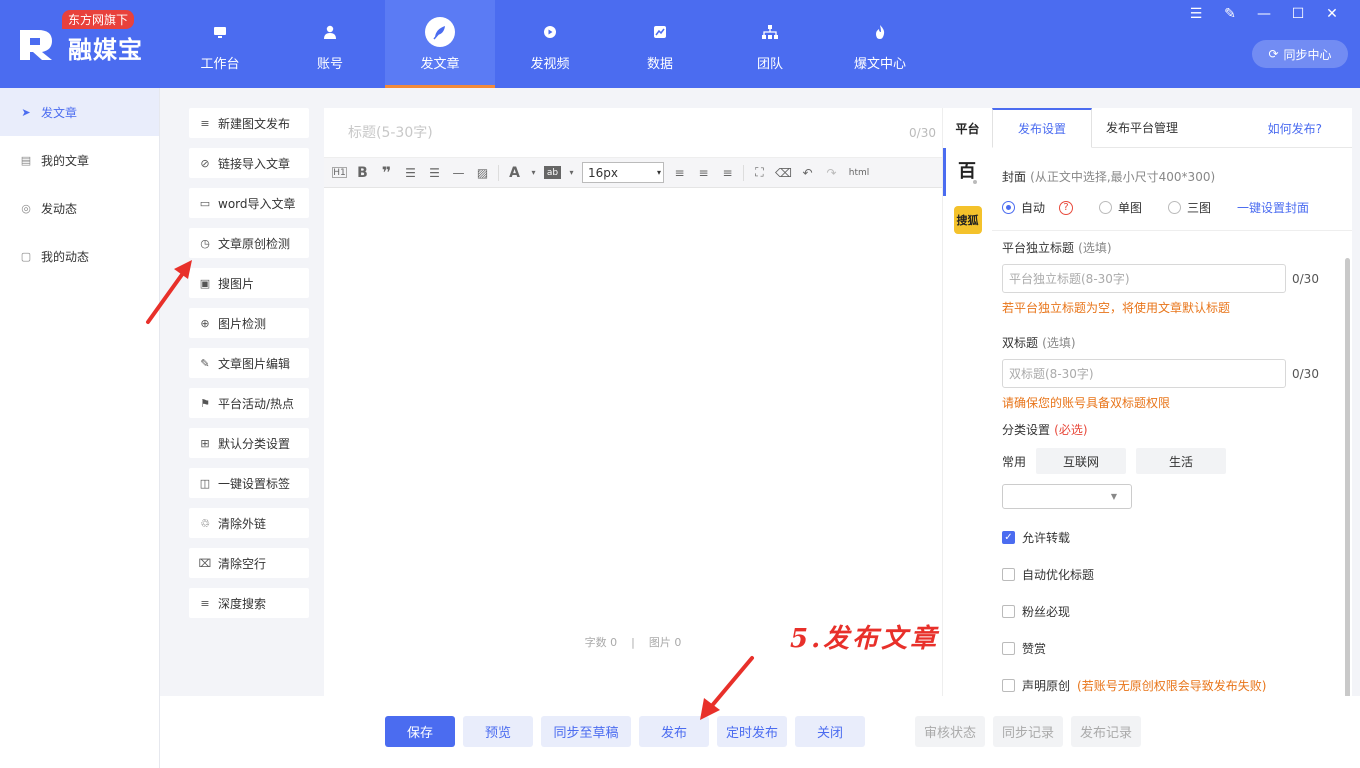 The image size is (1360, 768). What do you see at coordinates (1307, 54) in the screenshot?
I see `sync-center-label: 同步中心` at bounding box center [1307, 54].